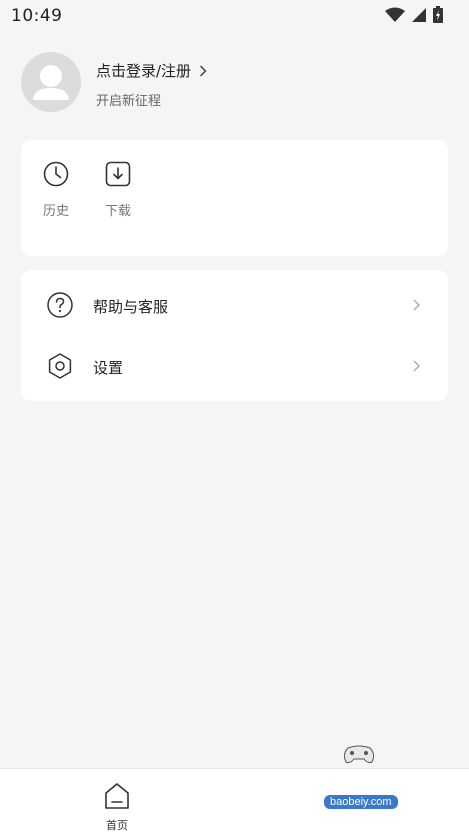  Describe the element at coordinates (60, 305) in the screenshot. I see `help-icon` at that location.